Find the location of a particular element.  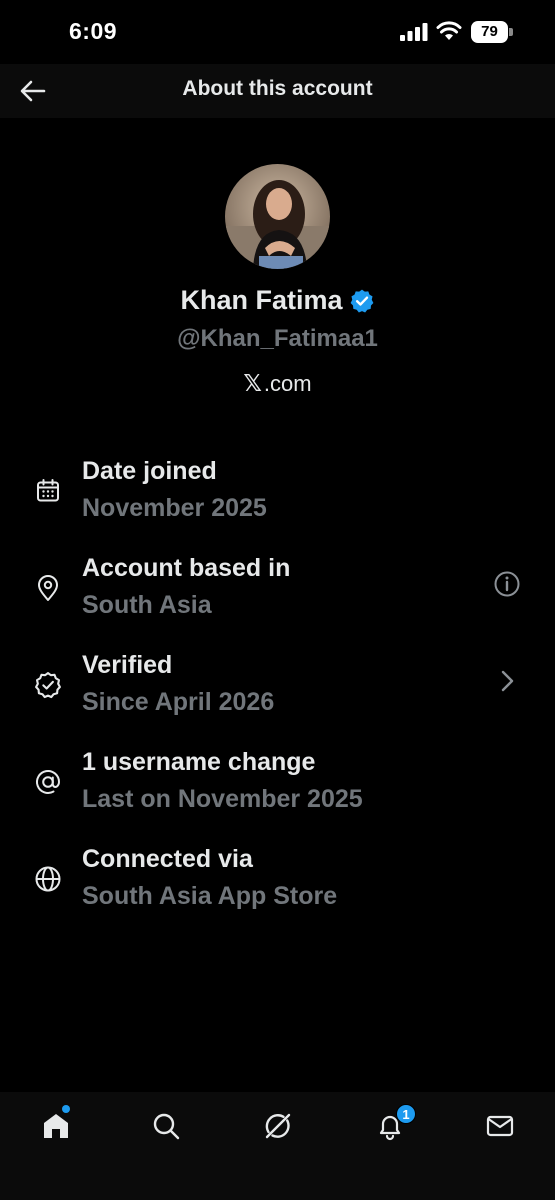

messages-icon is located at coordinates (500, 1126).